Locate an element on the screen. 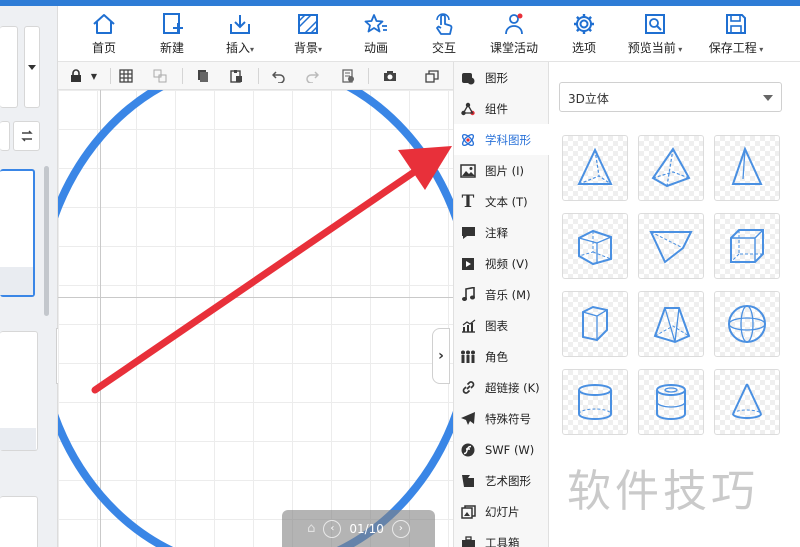  category-toolbox: 工具箱 is located at coordinates (502, 537).